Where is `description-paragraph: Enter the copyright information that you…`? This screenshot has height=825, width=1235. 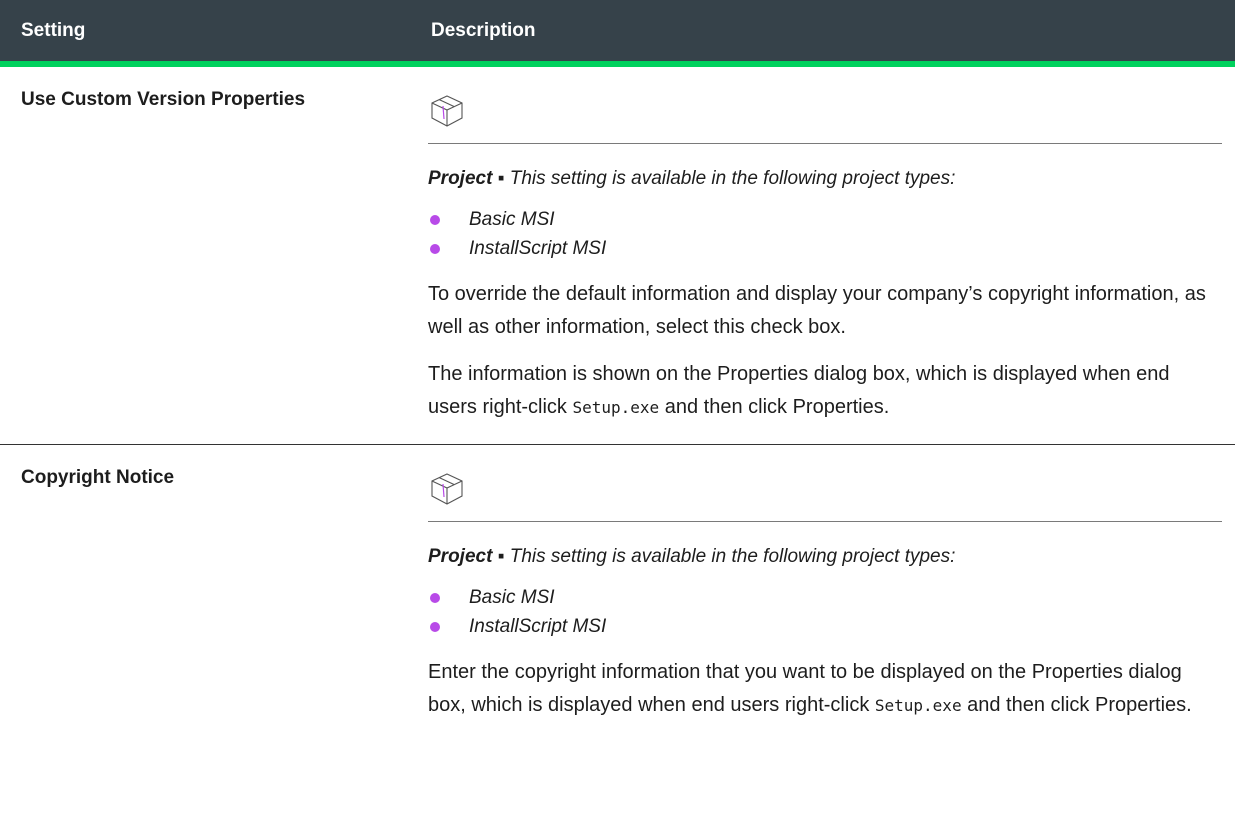
description-paragraph: Enter the copyright information that you… is located at coordinates (825, 689).